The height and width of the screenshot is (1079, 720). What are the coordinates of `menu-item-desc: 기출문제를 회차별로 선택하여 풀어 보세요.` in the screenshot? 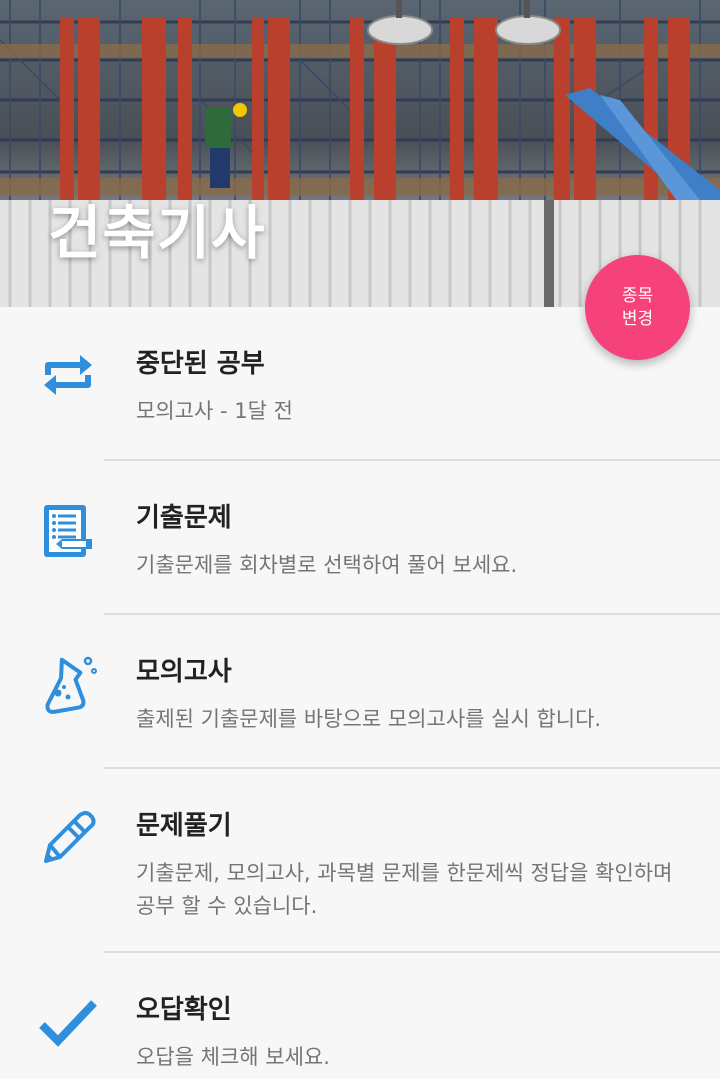 It's located at (327, 565).